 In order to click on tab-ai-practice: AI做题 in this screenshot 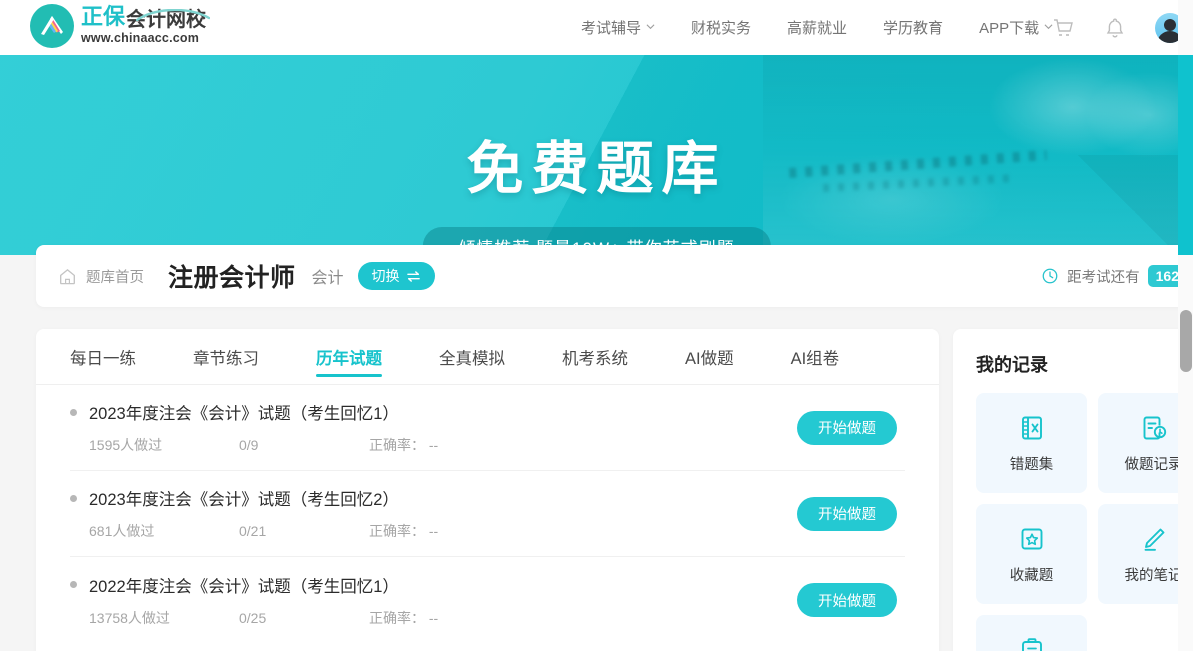, I will do `click(709, 357)`.